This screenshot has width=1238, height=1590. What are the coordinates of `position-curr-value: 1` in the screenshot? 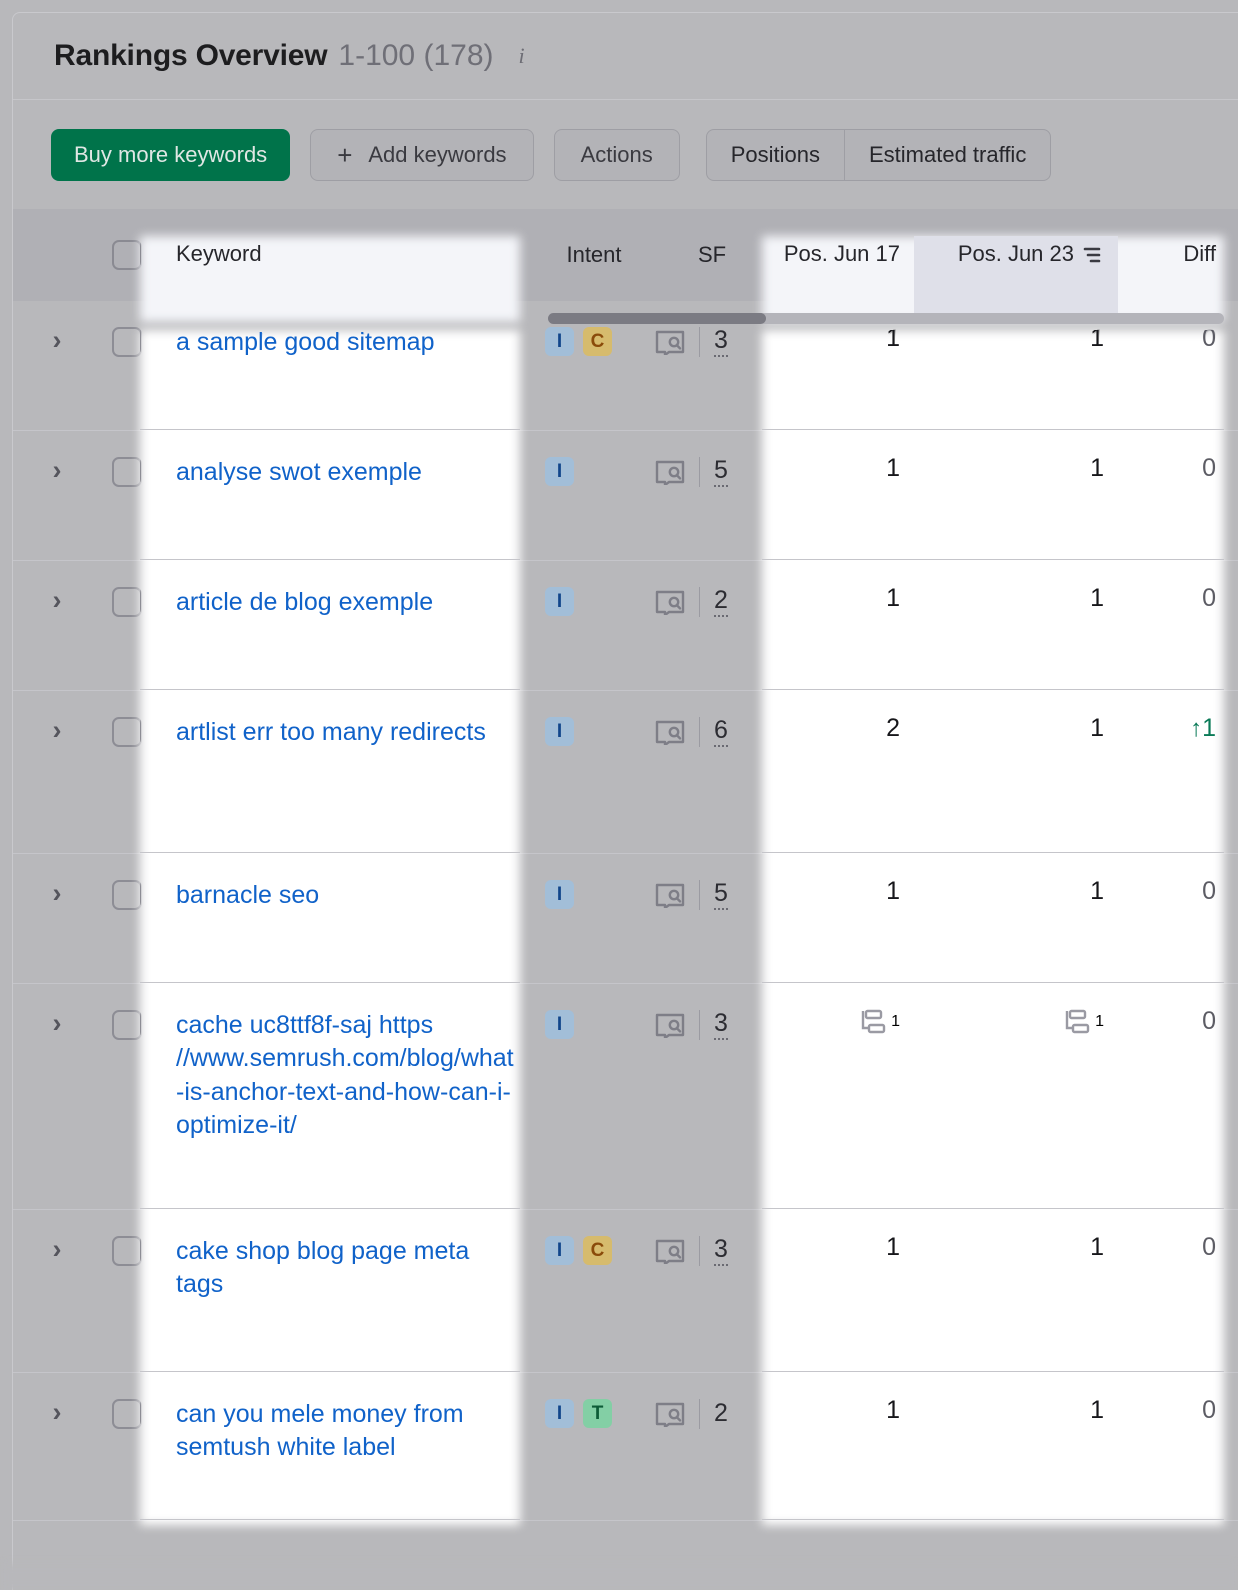 It's located at (1098, 729).